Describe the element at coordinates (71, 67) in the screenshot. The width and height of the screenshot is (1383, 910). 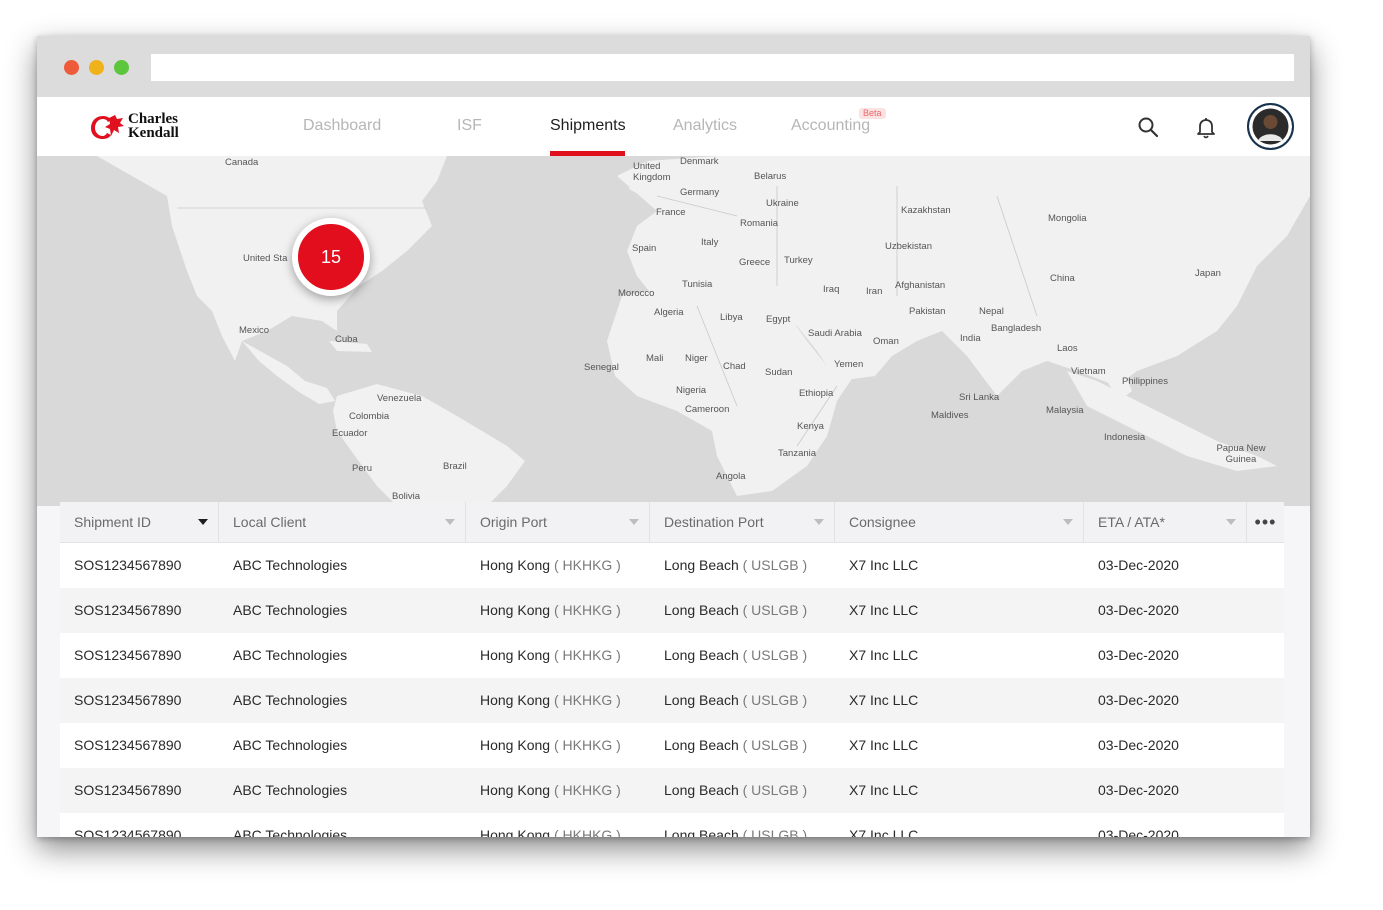
I see `close-window-button` at that location.